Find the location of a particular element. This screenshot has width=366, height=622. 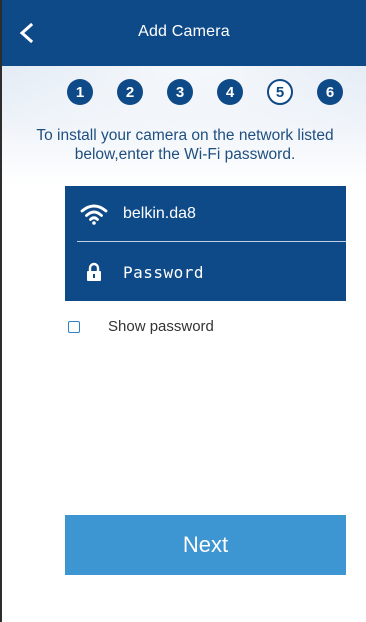

wifi-icon is located at coordinates (94, 214).